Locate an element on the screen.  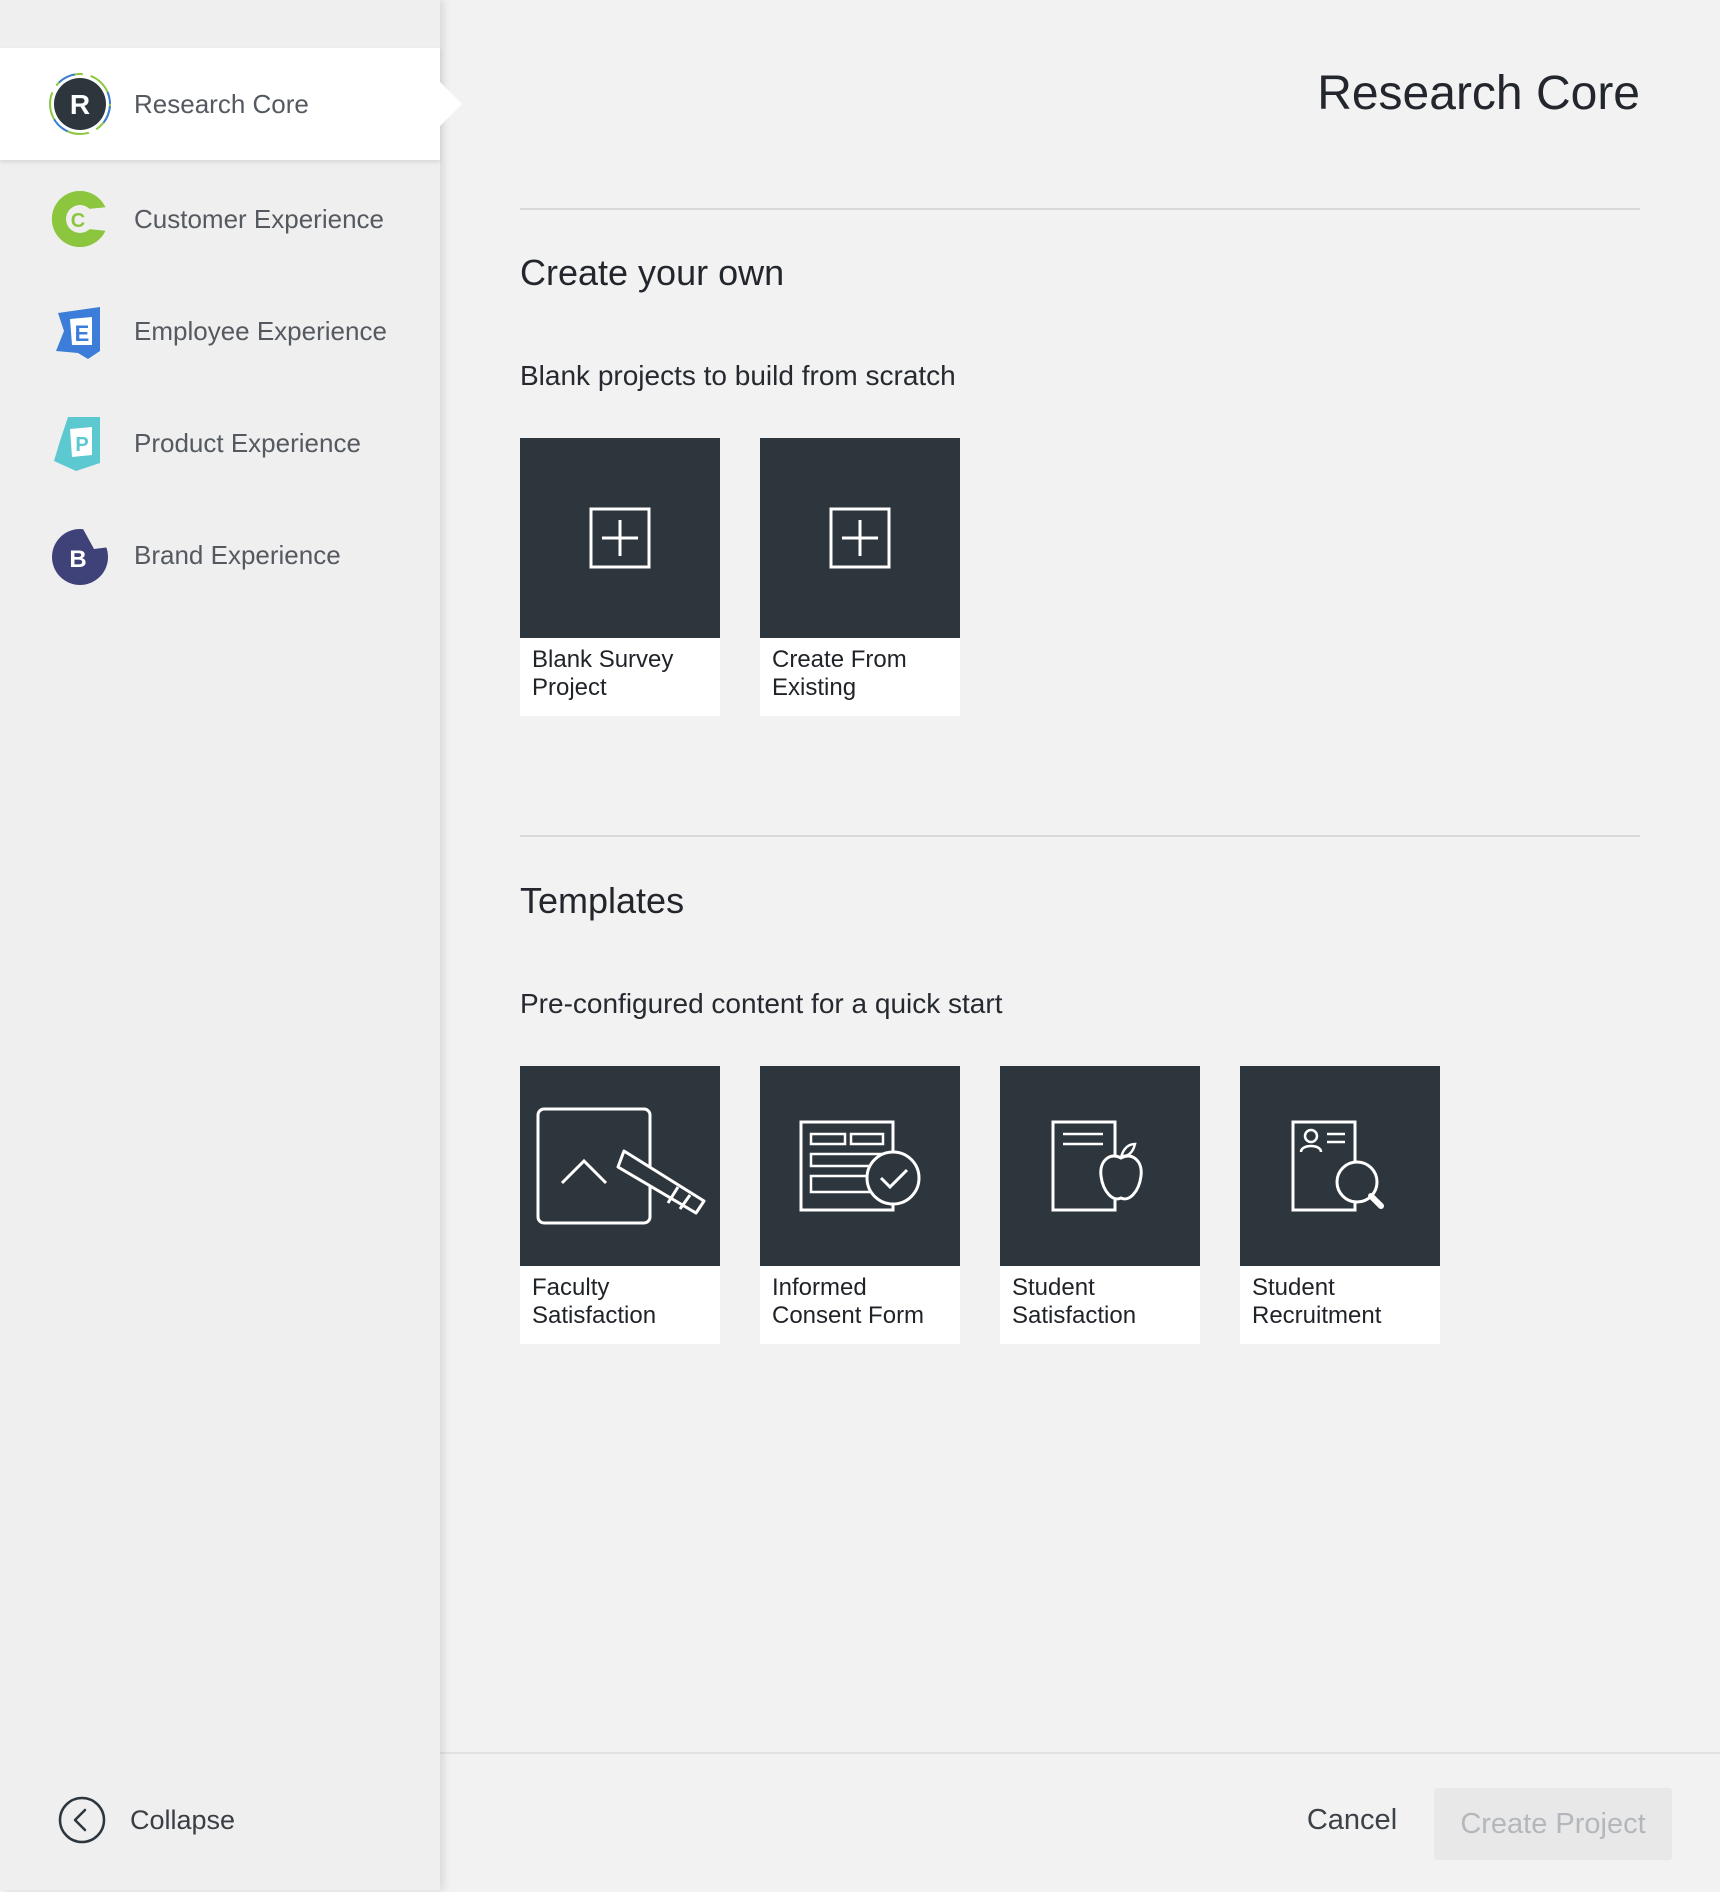
profile-search-icon is located at coordinates (1337, 1166).